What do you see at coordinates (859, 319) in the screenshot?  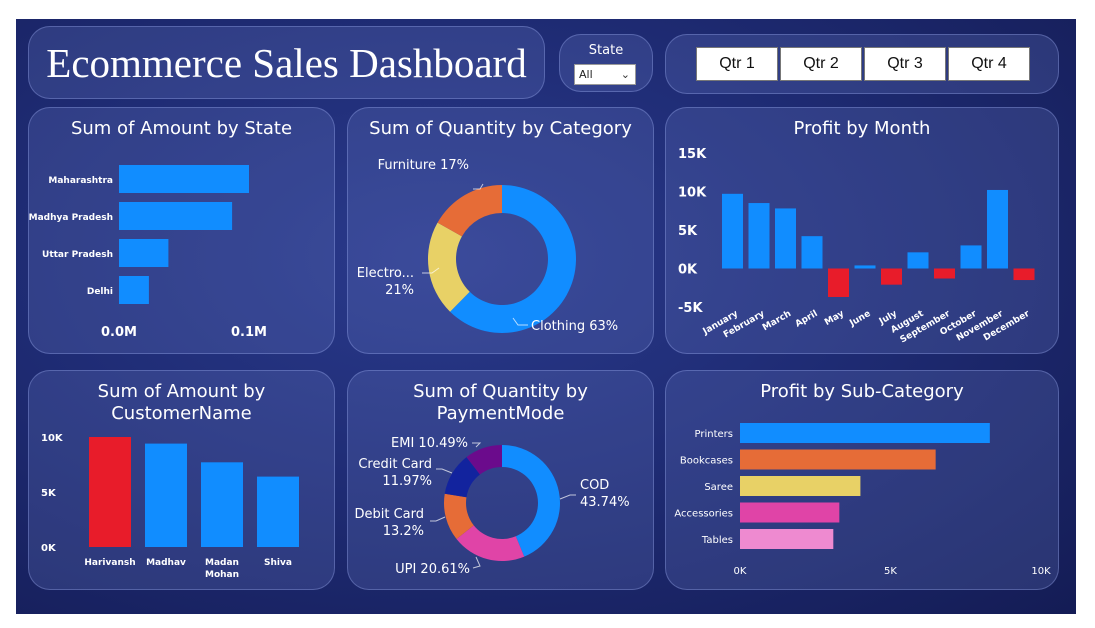 I see `month-label: June` at bounding box center [859, 319].